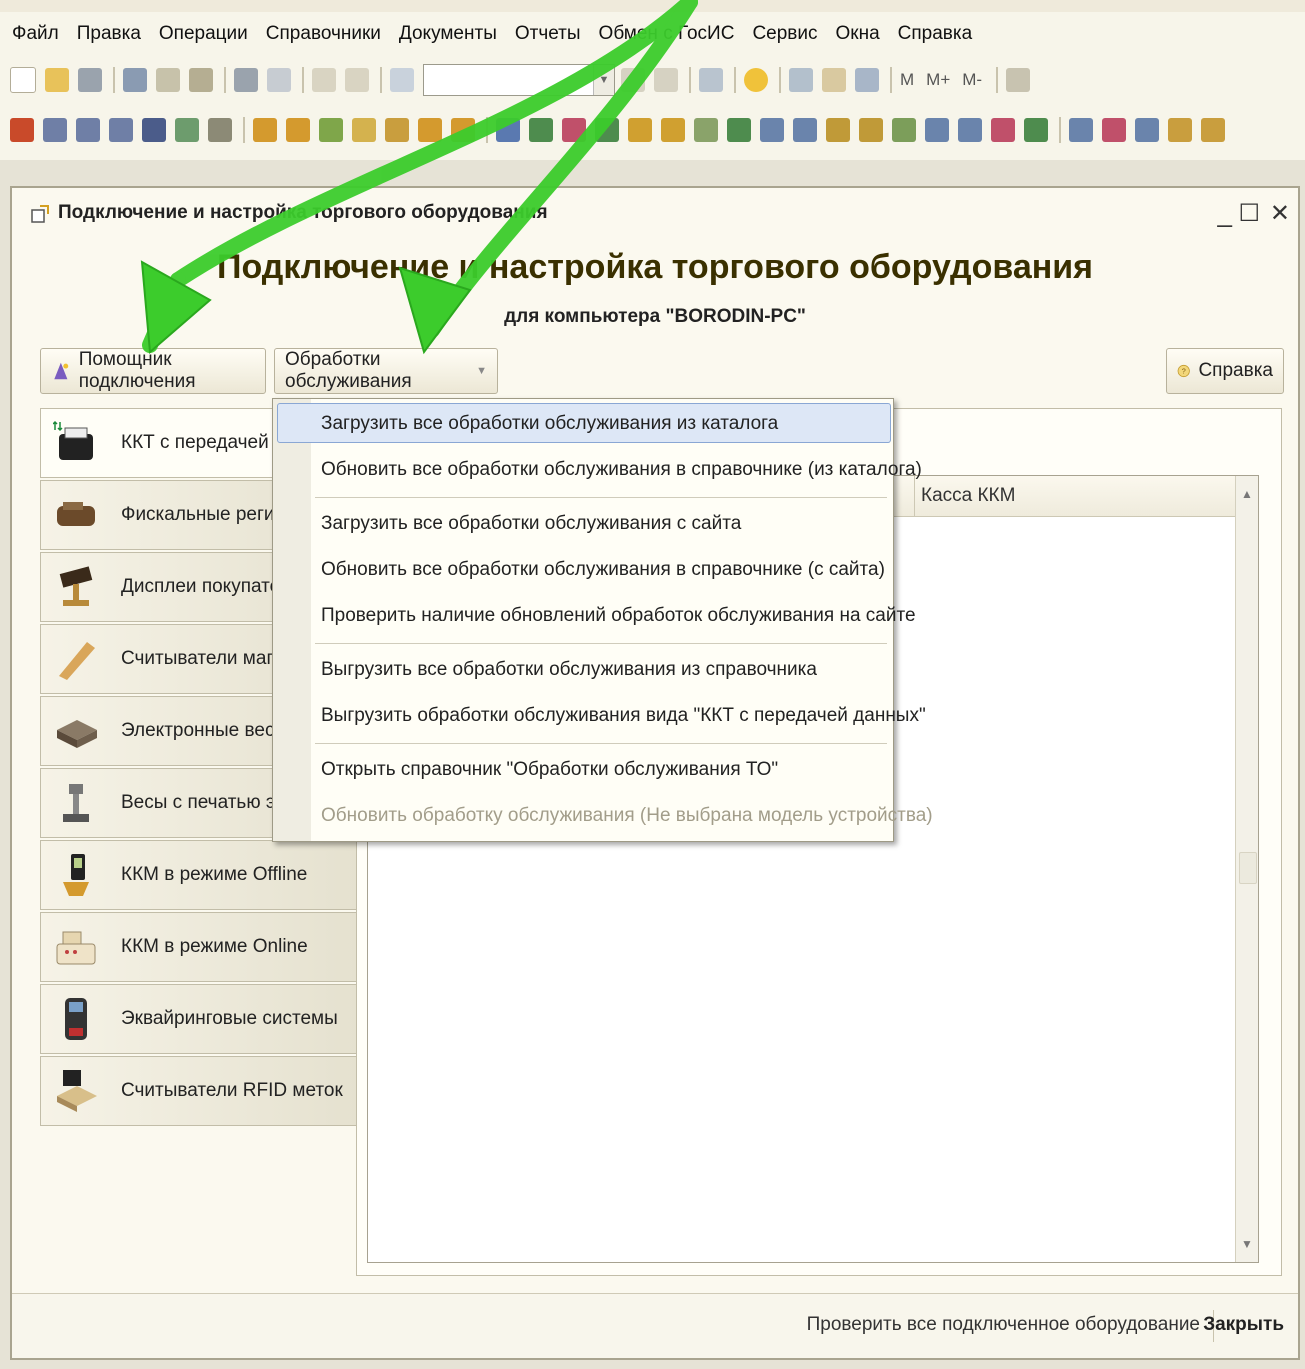 The width and height of the screenshot is (1305, 1369). I want to click on print-icon, so click(246, 80).